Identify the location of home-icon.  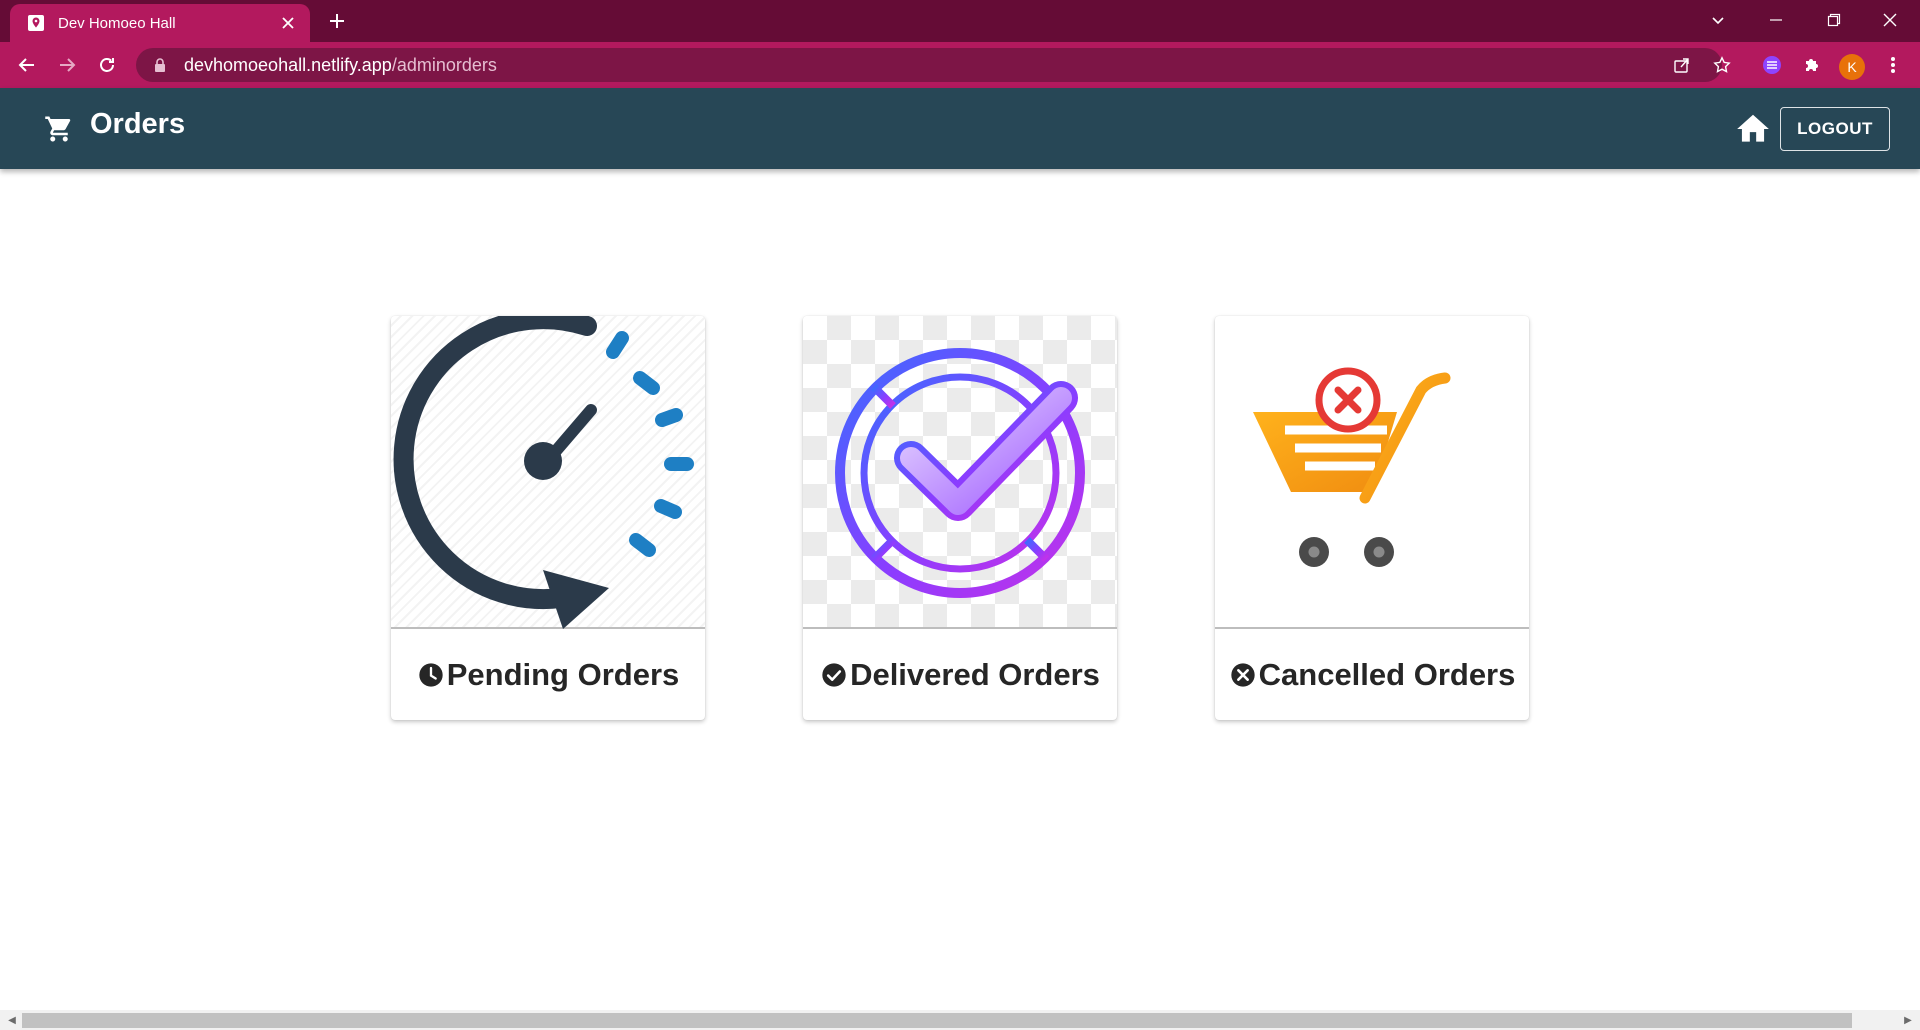
(1753, 129).